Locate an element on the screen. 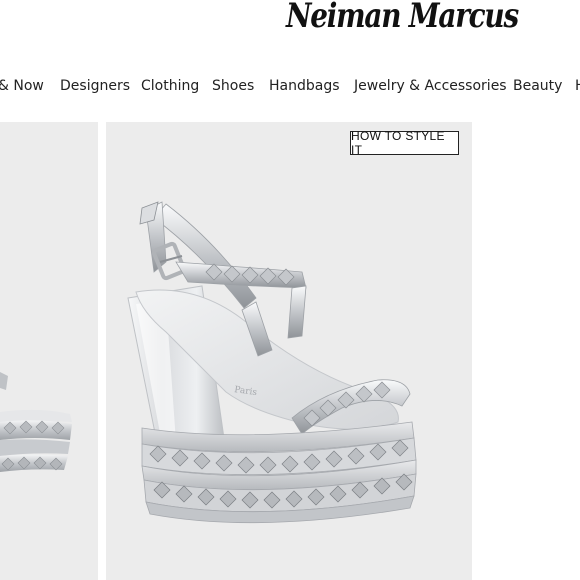 The height and width of the screenshot is (580, 580). nav-item-designers: Designers is located at coordinates (95, 86).